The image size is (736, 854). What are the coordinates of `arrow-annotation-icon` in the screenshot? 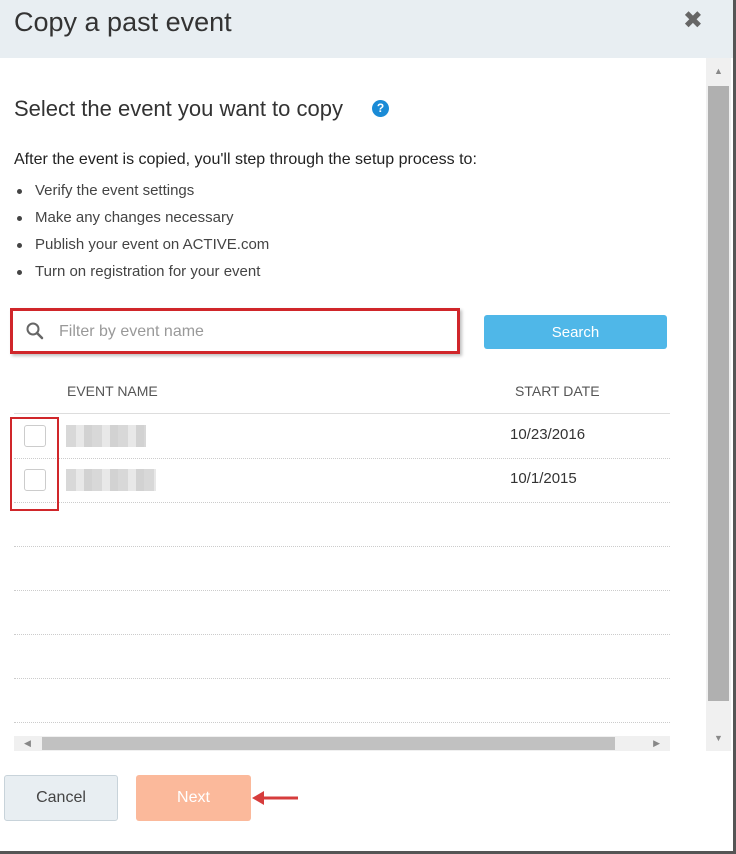 It's located at (275, 798).